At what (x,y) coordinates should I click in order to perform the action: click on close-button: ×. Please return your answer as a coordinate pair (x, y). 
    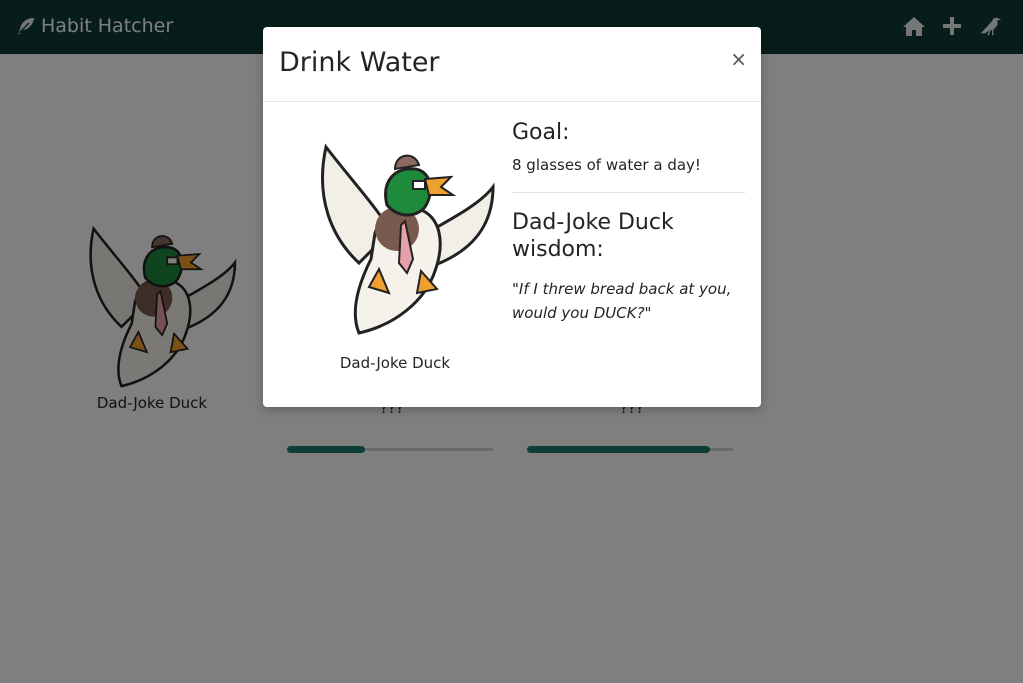
    Looking at the image, I should click on (738, 59).